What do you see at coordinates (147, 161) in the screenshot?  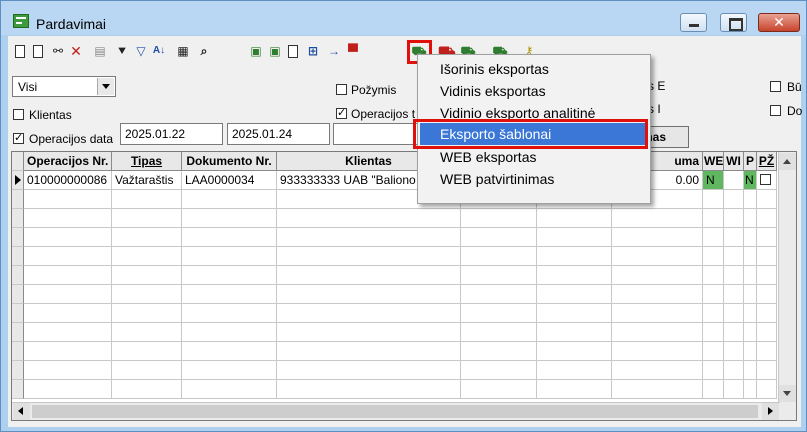 I see `header-tipas: Tipas` at bounding box center [147, 161].